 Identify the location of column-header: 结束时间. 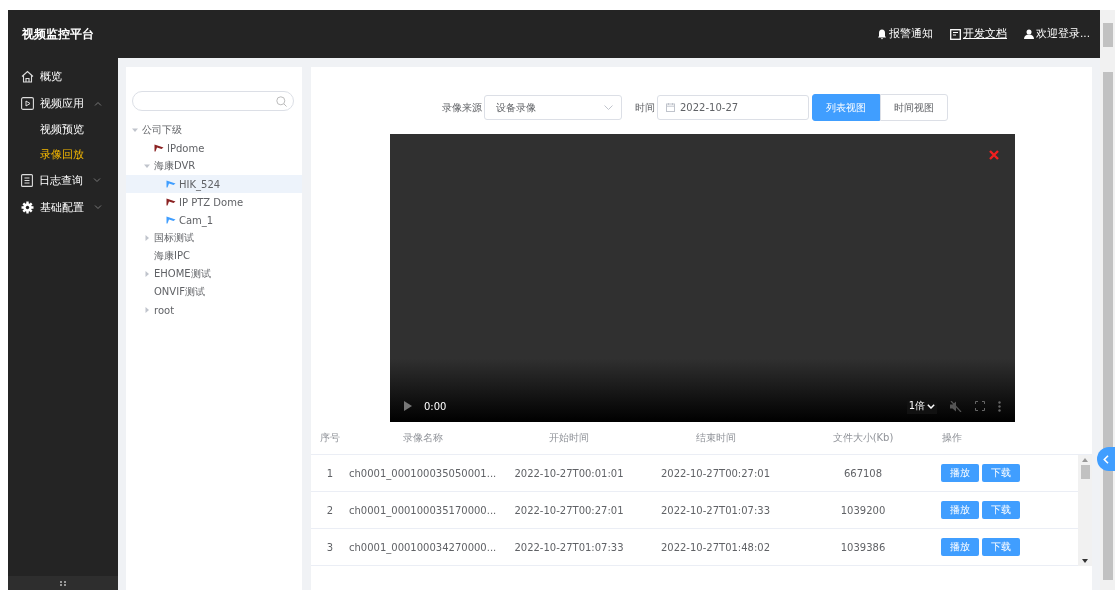
(715, 438).